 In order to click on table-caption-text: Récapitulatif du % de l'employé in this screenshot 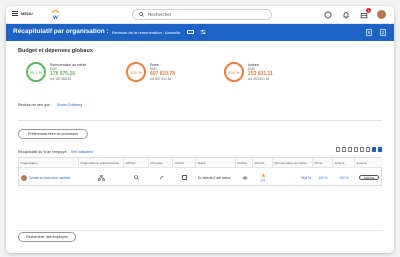, I will do `click(42, 152)`.